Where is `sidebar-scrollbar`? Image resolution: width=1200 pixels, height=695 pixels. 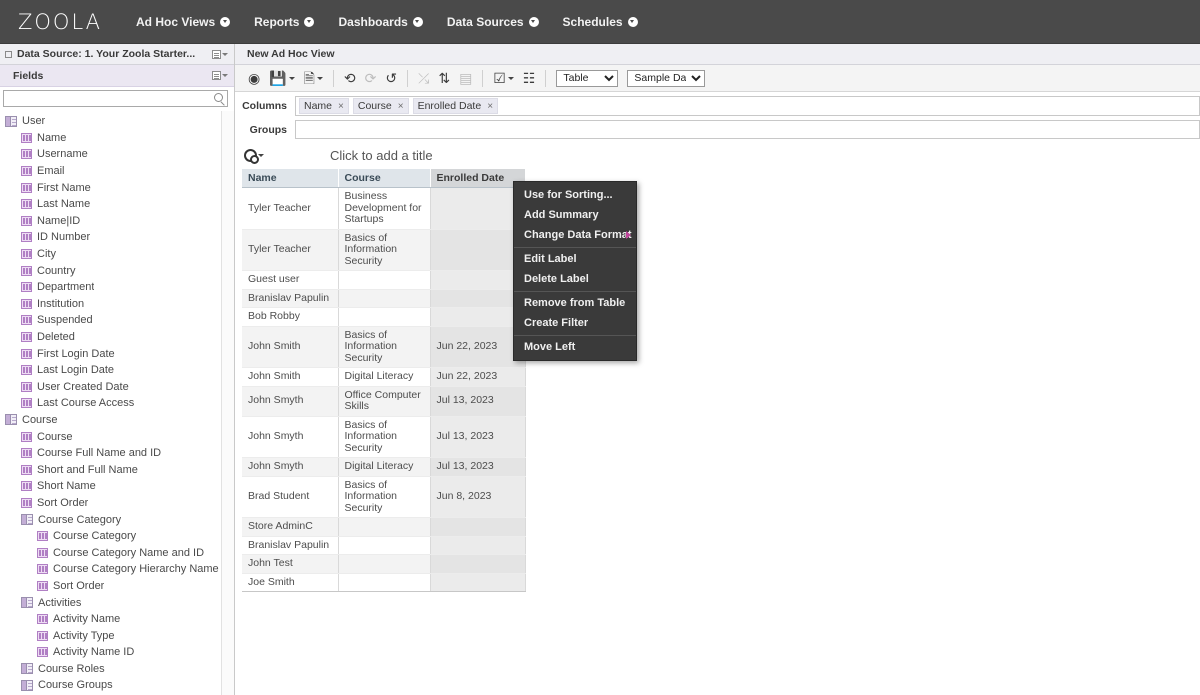 sidebar-scrollbar is located at coordinates (227, 403).